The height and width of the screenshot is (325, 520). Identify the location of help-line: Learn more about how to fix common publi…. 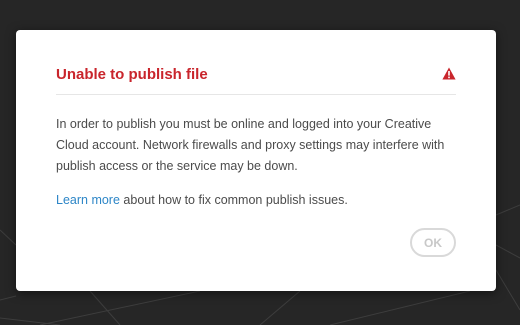
(258, 200).